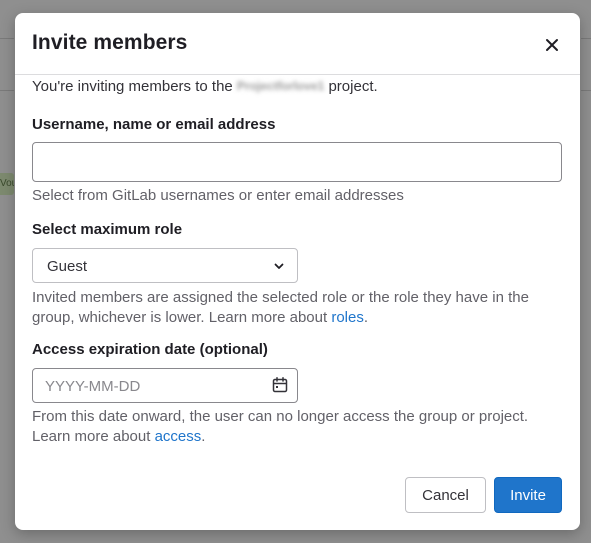 This screenshot has height=543, width=591. What do you see at coordinates (7, 184) in the screenshot?
I see `background-badge: Vou` at bounding box center [7, 184].